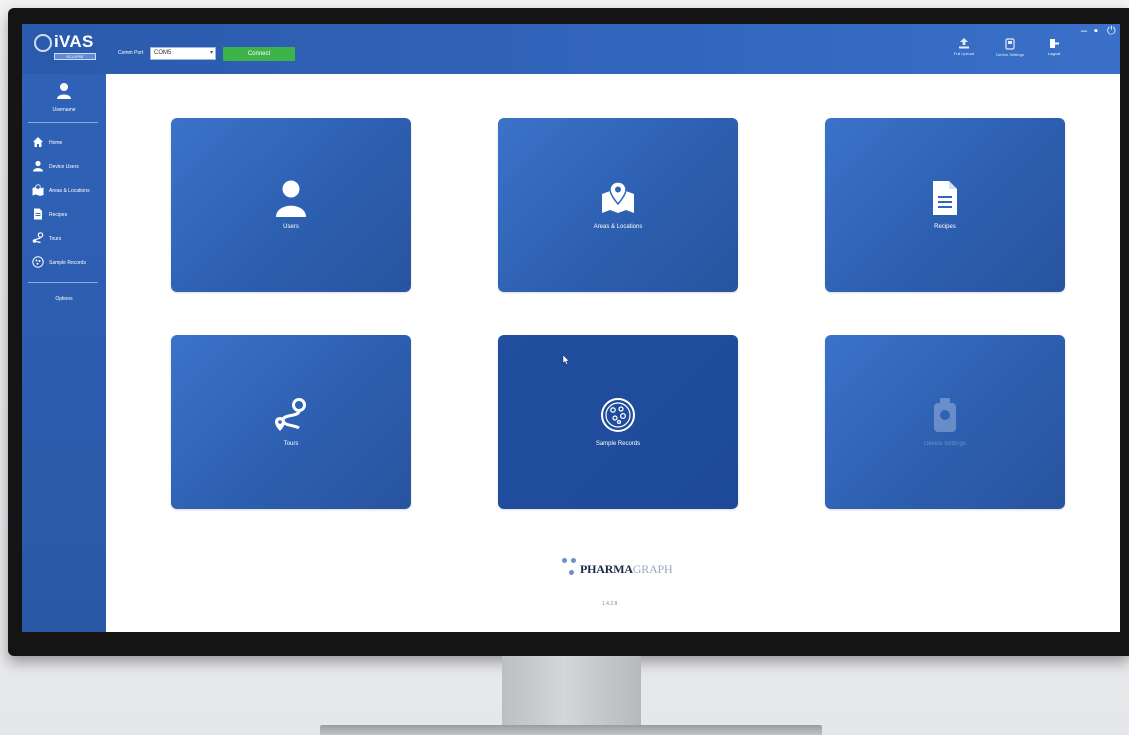 The width and height of the screenshot is (1129, 735). I want to click on tile-areas-locations: Areas & Locations, so click(618, 205).